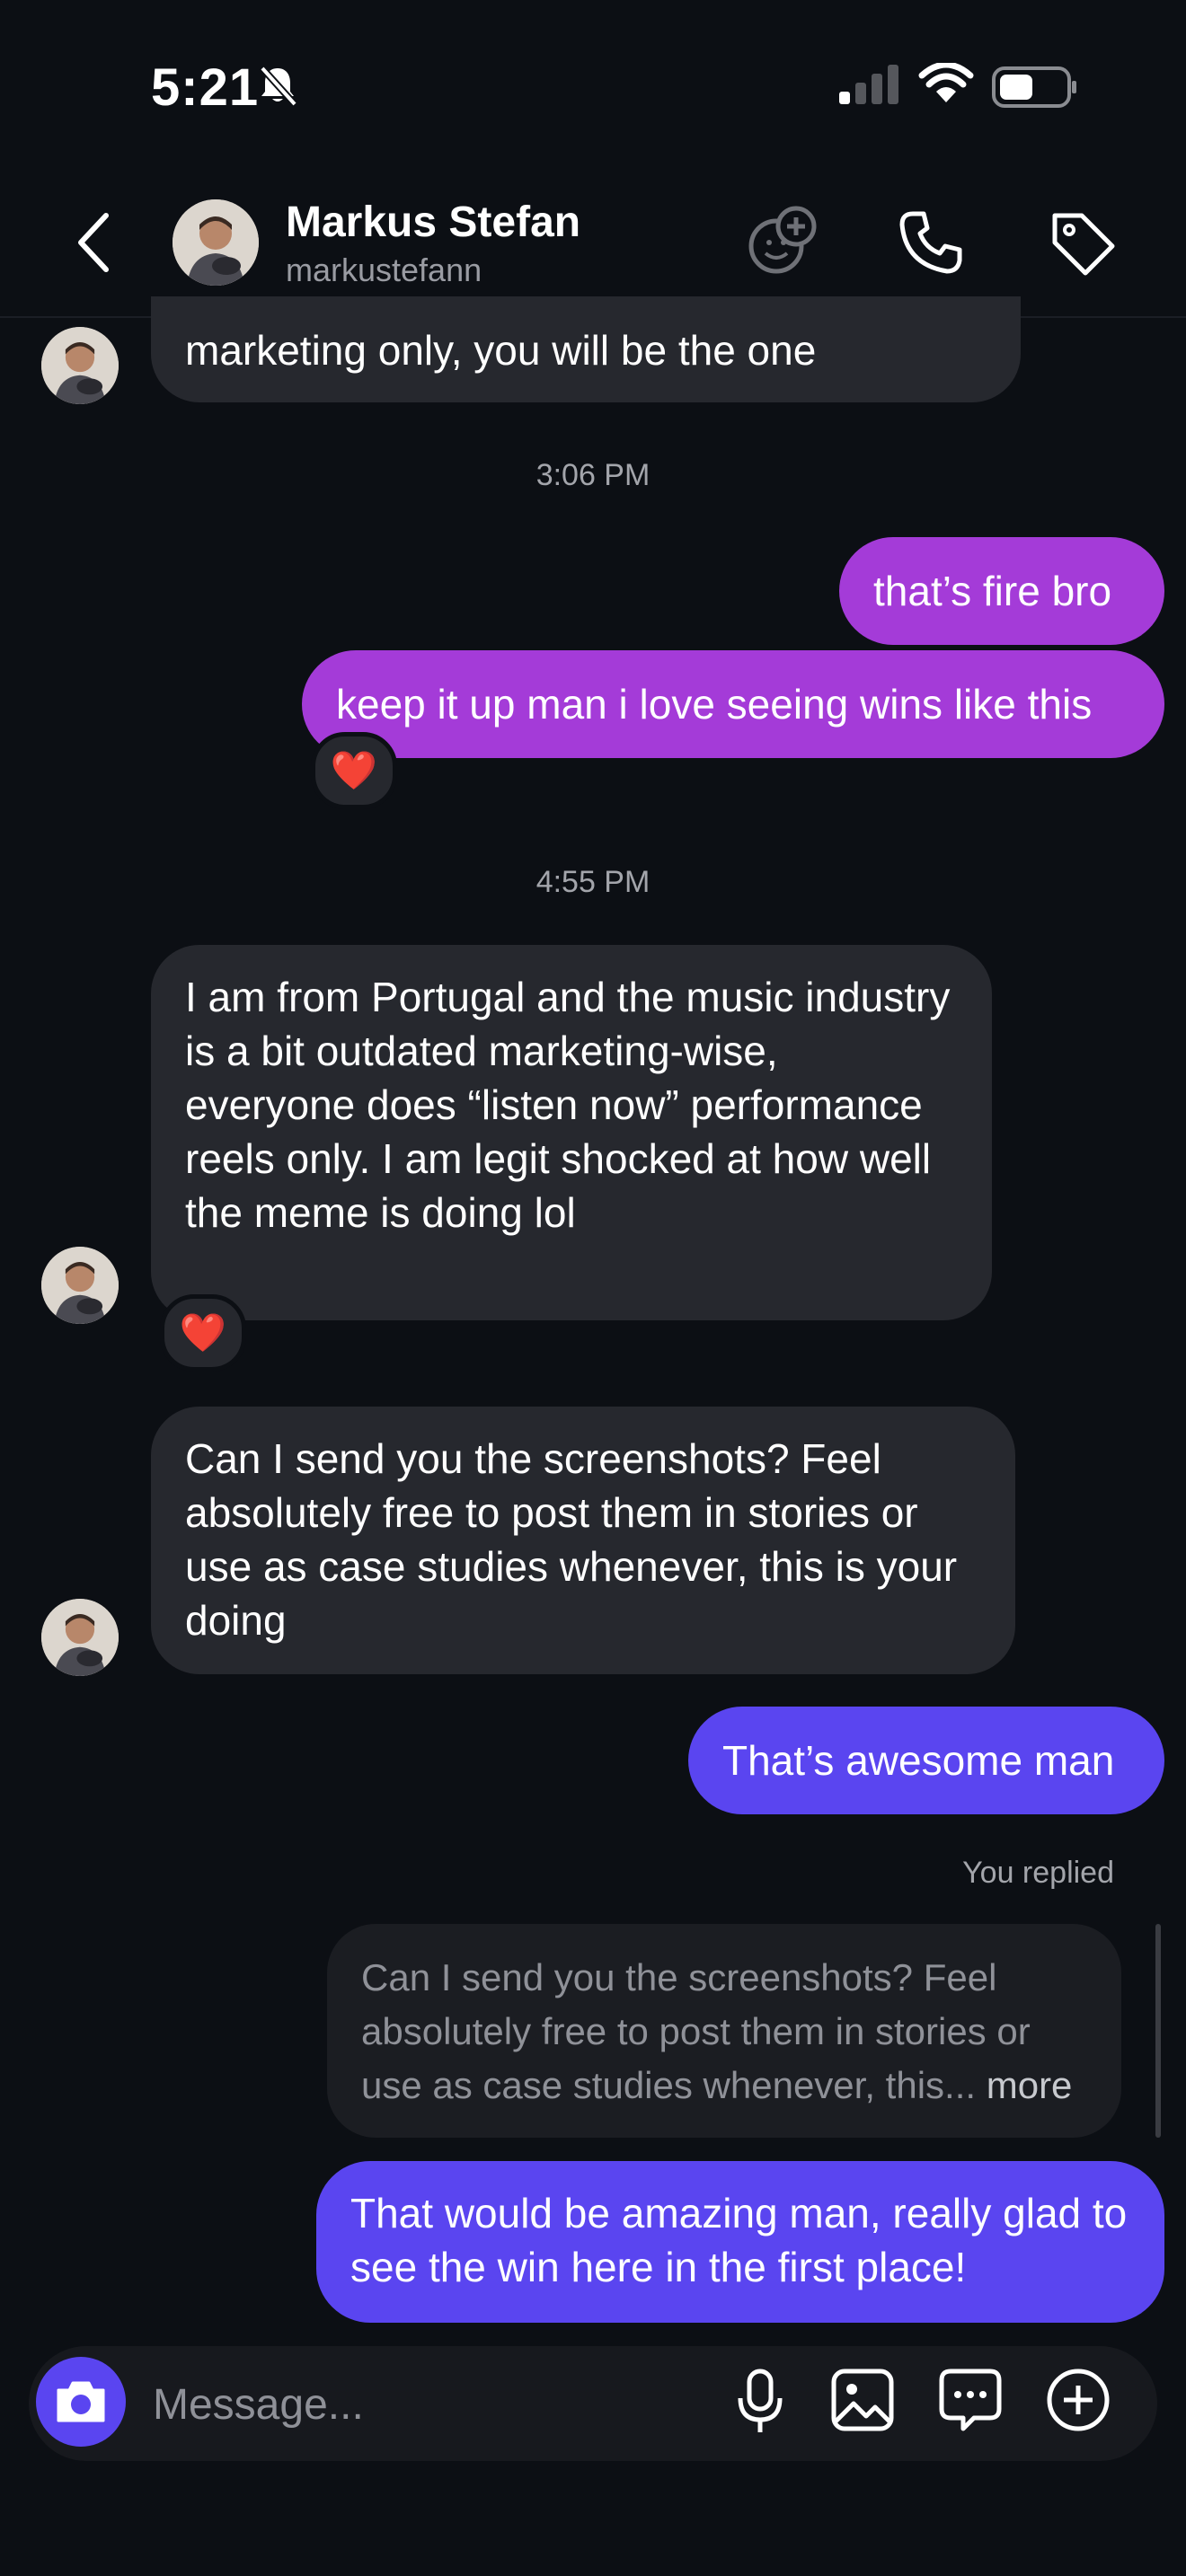  What do you see at coordinates (593, 475) in the screenshot?
I see `timestamp: 3:06 PM` at bounding box center [593, 475].